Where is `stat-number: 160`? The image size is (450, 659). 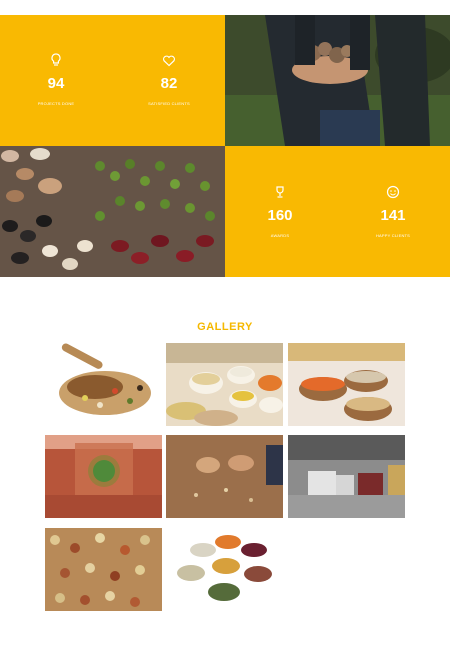 stat-number: 160 is located at coordinates (280, 215).